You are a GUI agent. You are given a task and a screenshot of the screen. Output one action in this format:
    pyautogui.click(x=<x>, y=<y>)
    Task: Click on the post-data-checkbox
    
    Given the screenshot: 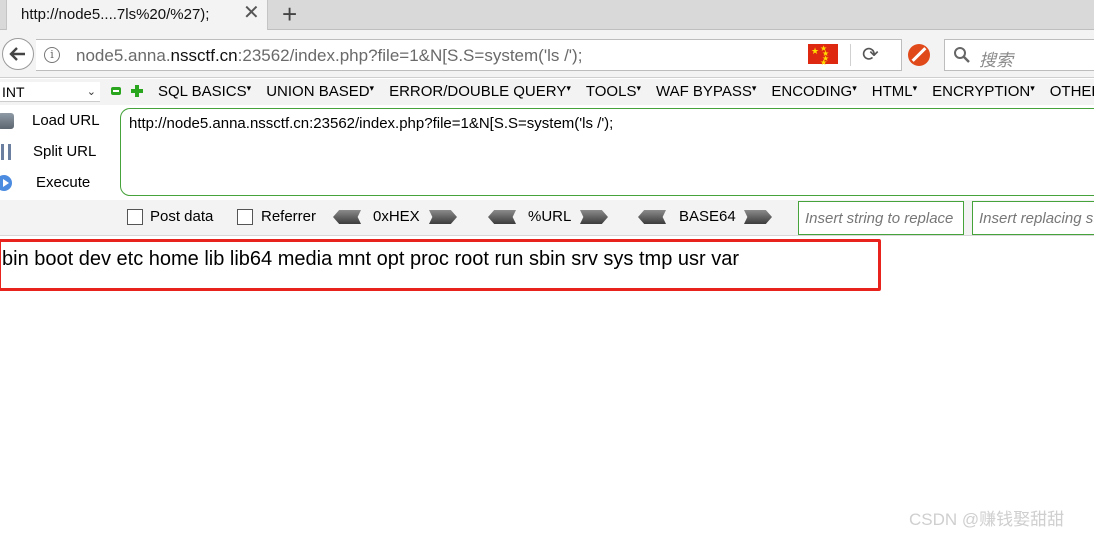 What is the action you would take?
    pyautogui.click(x=135, y=217)
    